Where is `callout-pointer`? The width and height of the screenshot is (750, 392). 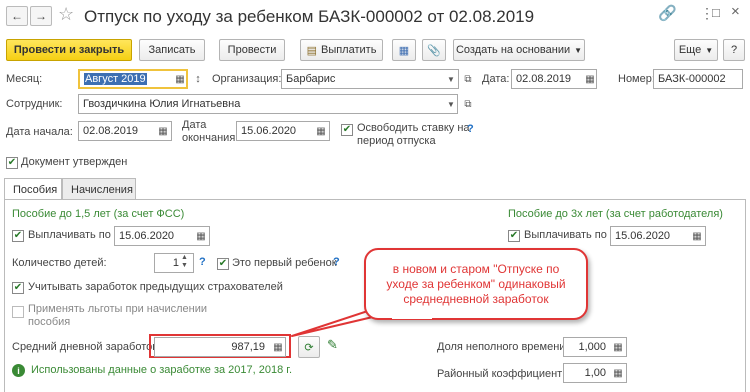 callout-pointer is located at coordinates (362, 319).